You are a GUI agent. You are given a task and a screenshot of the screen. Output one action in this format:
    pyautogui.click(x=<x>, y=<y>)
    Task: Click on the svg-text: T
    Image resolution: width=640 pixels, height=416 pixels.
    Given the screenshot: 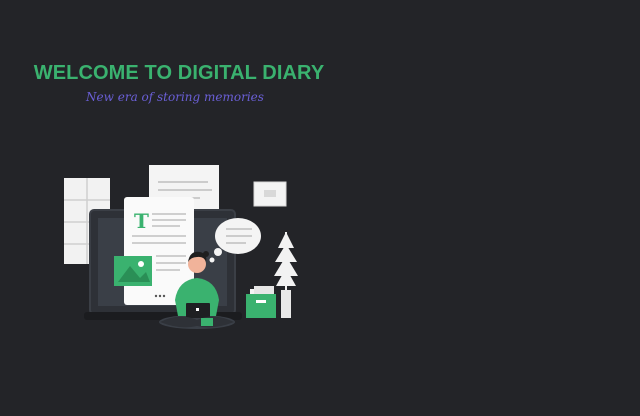 What is the action you would take?
    pyautogui.click(x=141, y=221)
    